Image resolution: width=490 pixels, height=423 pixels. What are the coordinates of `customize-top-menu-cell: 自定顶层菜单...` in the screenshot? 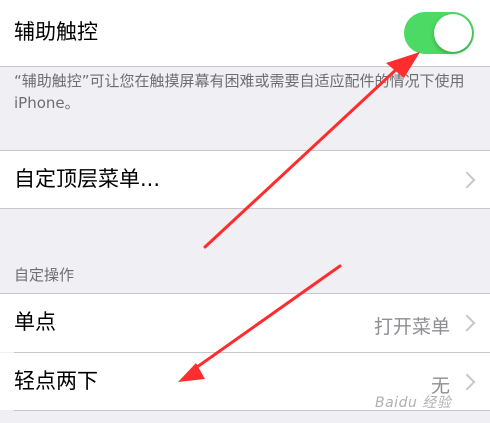 It's located at (245, 179).